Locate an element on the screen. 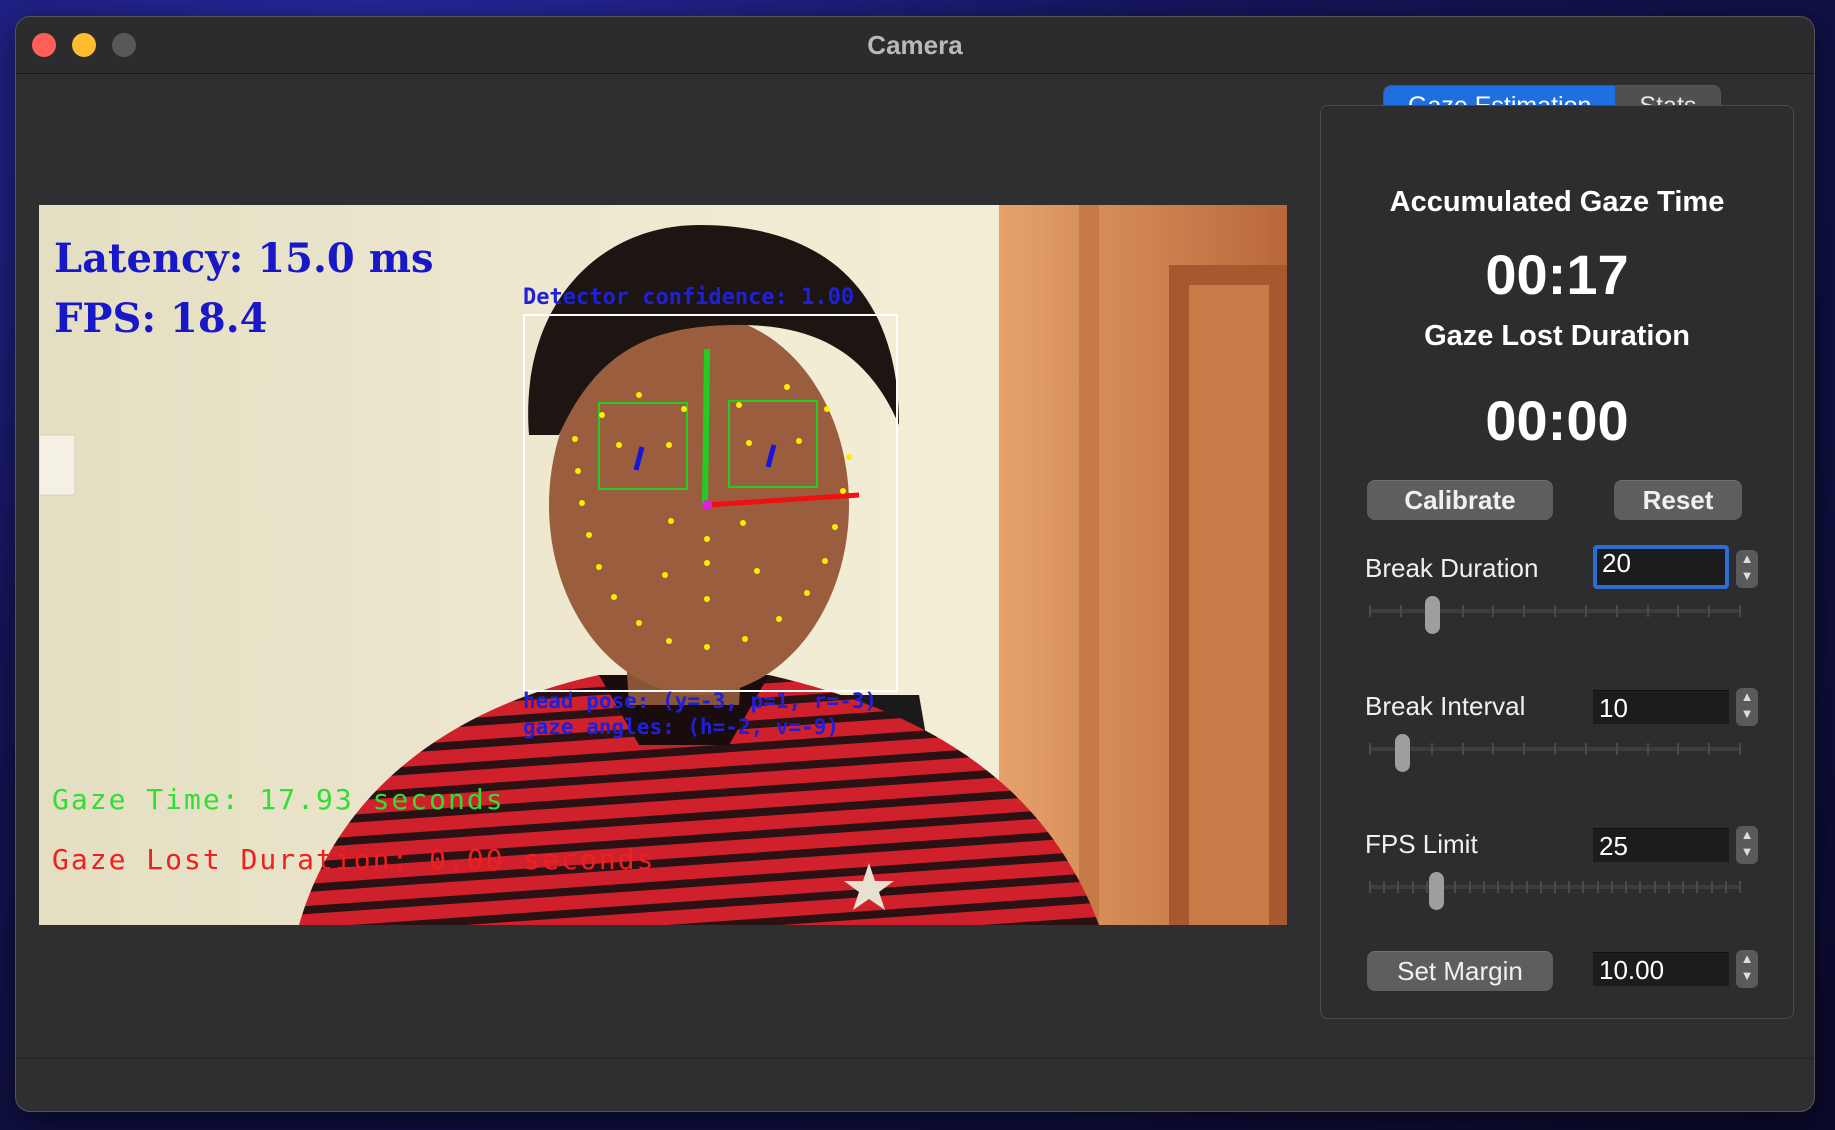  fps-limit-slider is located at coordinates (1555, 891).